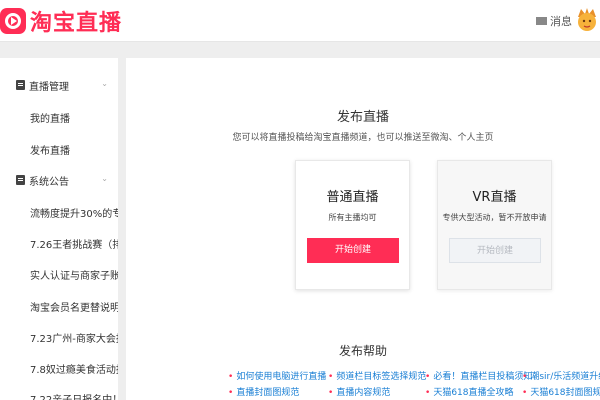 The image size is (600, 400). Describe the element at coordinates (74, 212) in the screenshot. I see `sidebar-notice-item: 流畅度提升30%的专属直` at that location.